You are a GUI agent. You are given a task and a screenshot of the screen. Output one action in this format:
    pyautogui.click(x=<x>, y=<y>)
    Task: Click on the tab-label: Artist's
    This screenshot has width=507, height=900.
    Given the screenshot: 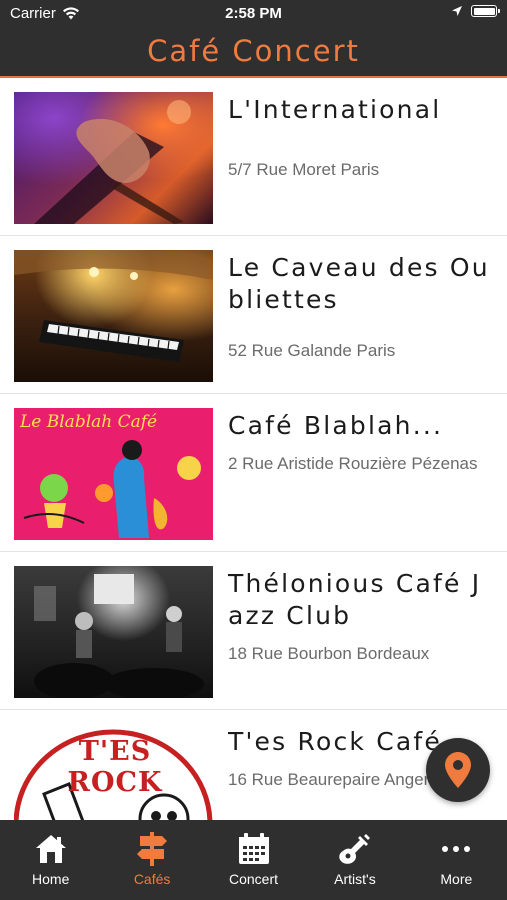 What is the action you would take?
    pyautogui.click(x=355, y=879)
    